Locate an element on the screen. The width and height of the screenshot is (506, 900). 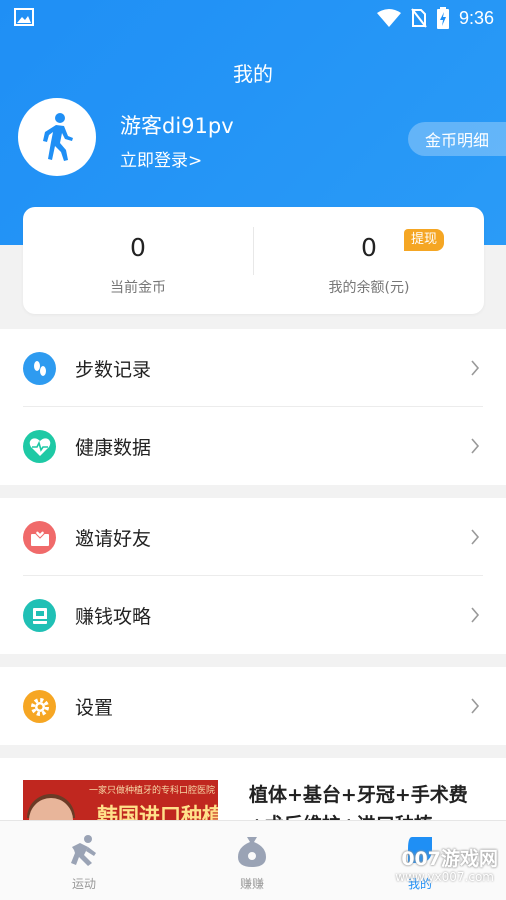
menu-item-settings: 设置 is located at coordinates (253, 706).